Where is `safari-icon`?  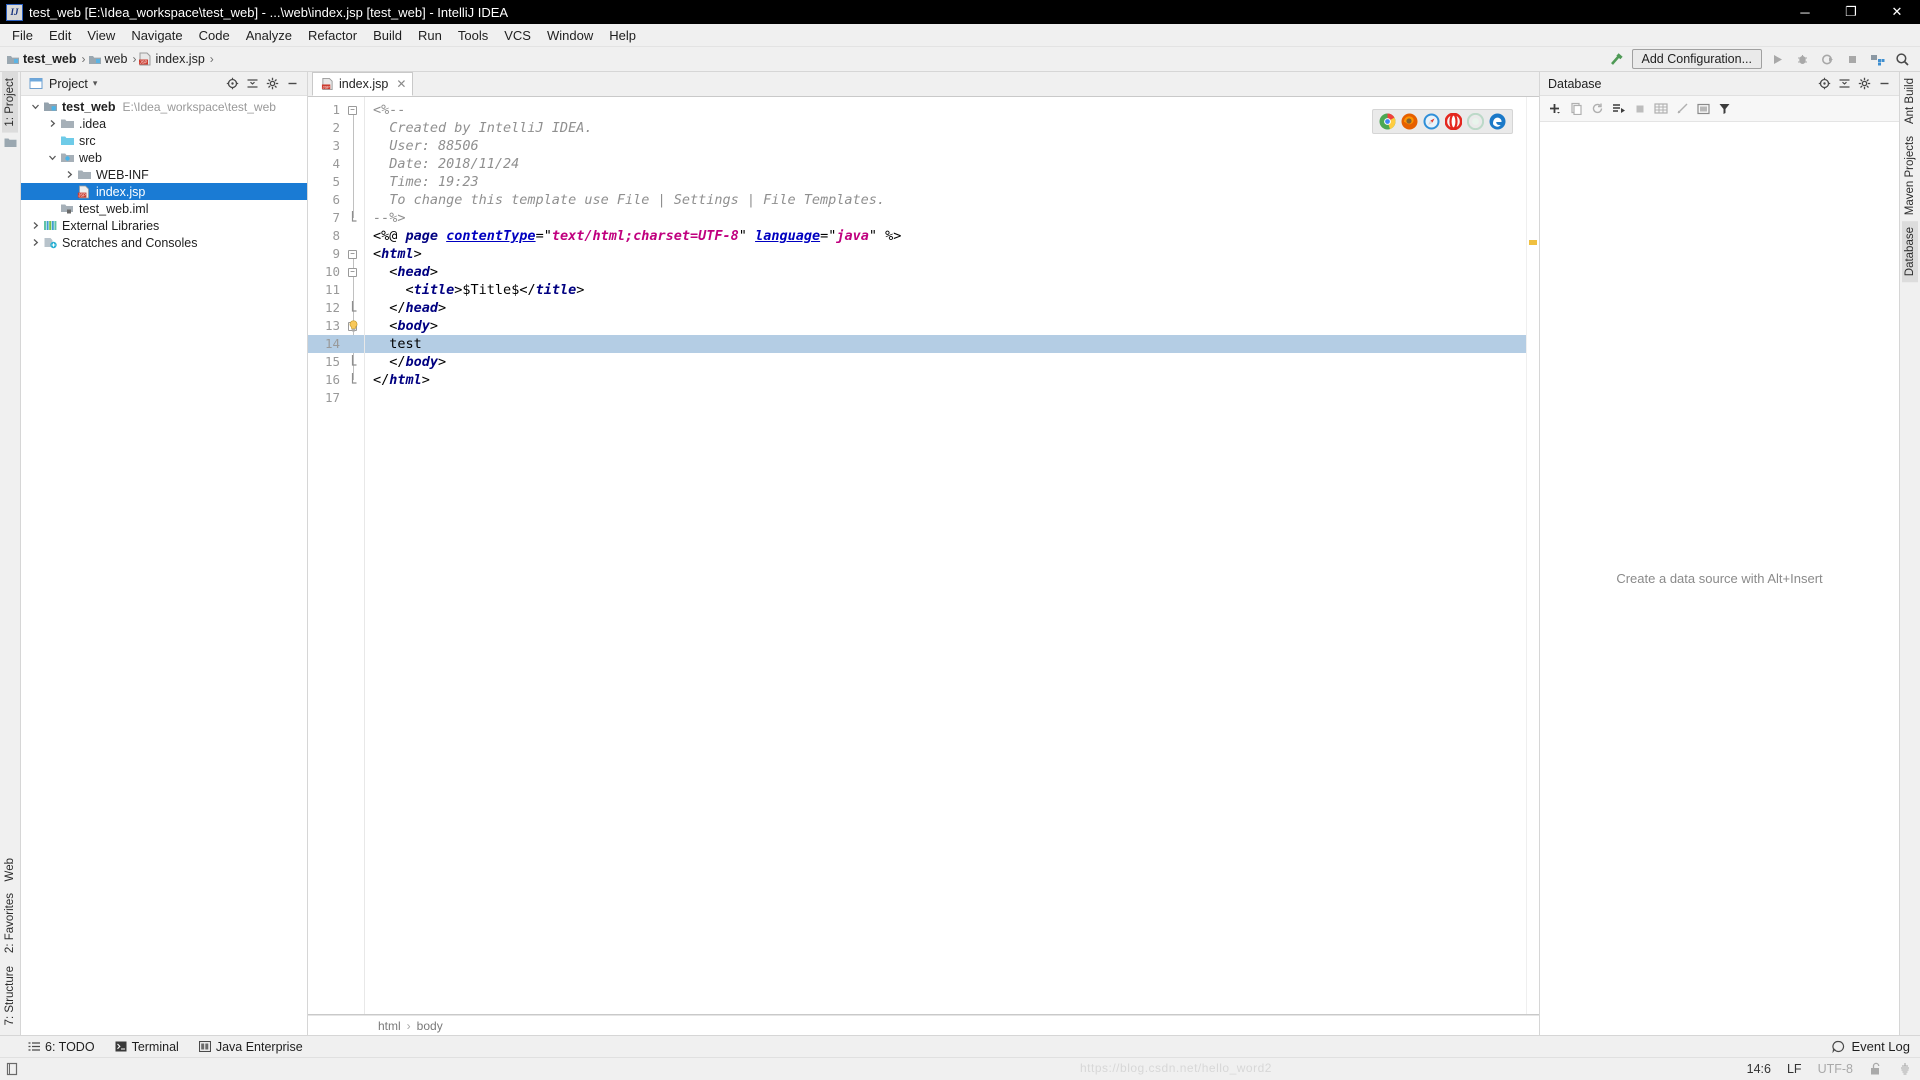
safari-icon is located at coordinates (1431, 121).